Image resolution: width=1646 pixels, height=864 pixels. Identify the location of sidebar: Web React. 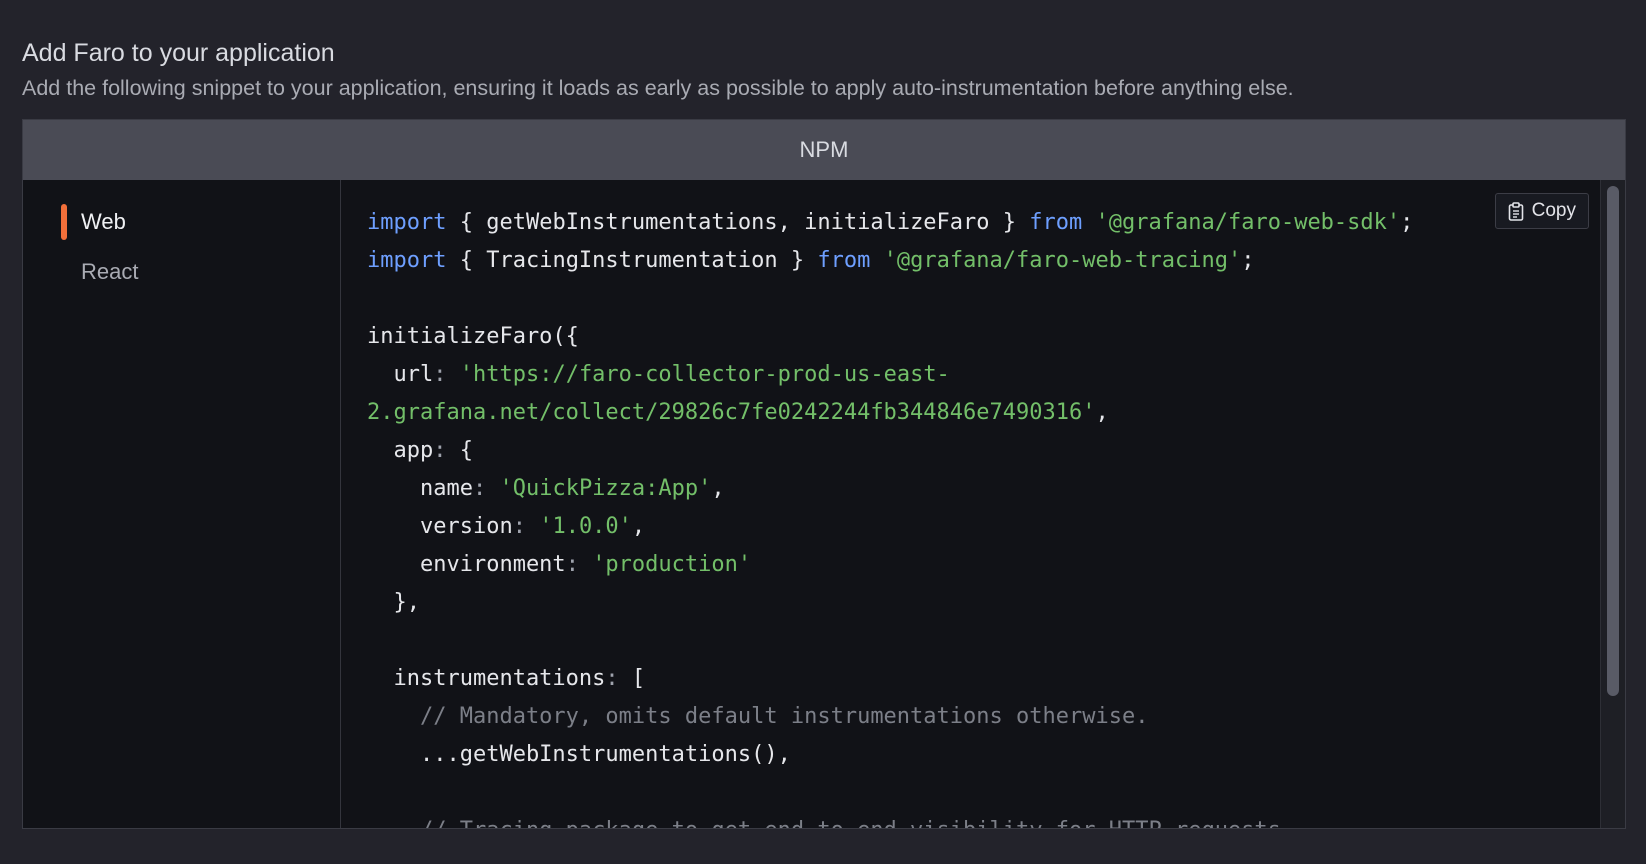
(182, 504).